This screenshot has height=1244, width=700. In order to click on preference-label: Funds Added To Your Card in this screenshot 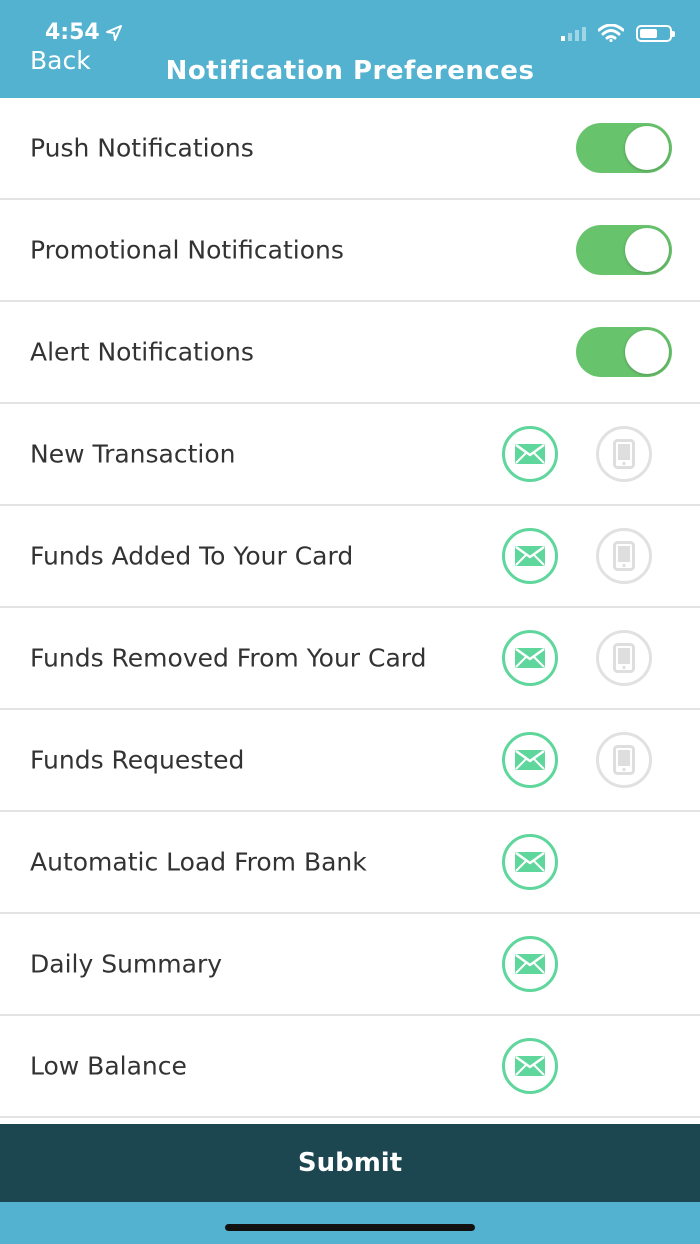, I will do `click(192, 556)`.